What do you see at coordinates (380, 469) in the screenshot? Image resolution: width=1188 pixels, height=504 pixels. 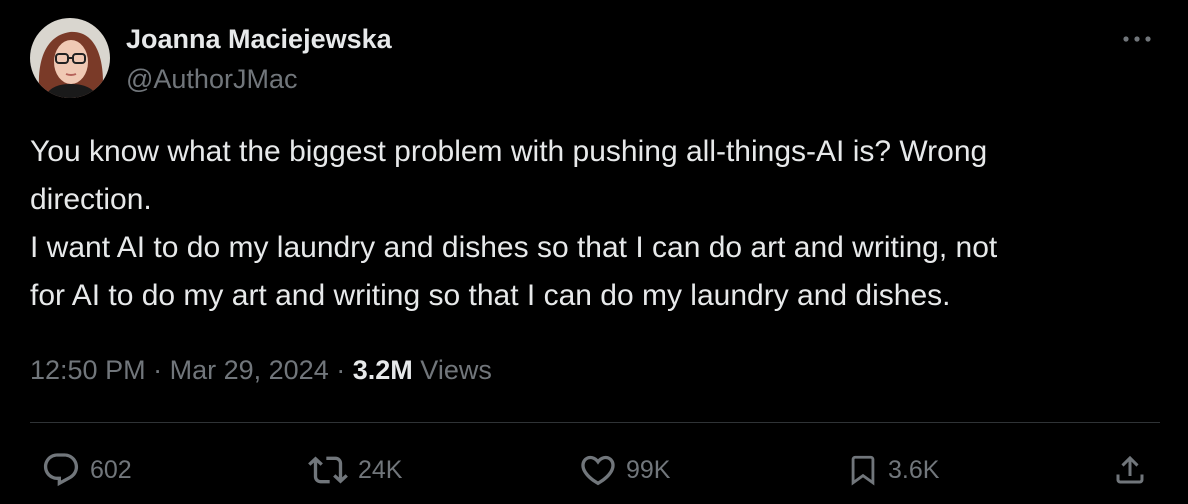 I see `repost-count: 24K` at bounding box center [380, 469].